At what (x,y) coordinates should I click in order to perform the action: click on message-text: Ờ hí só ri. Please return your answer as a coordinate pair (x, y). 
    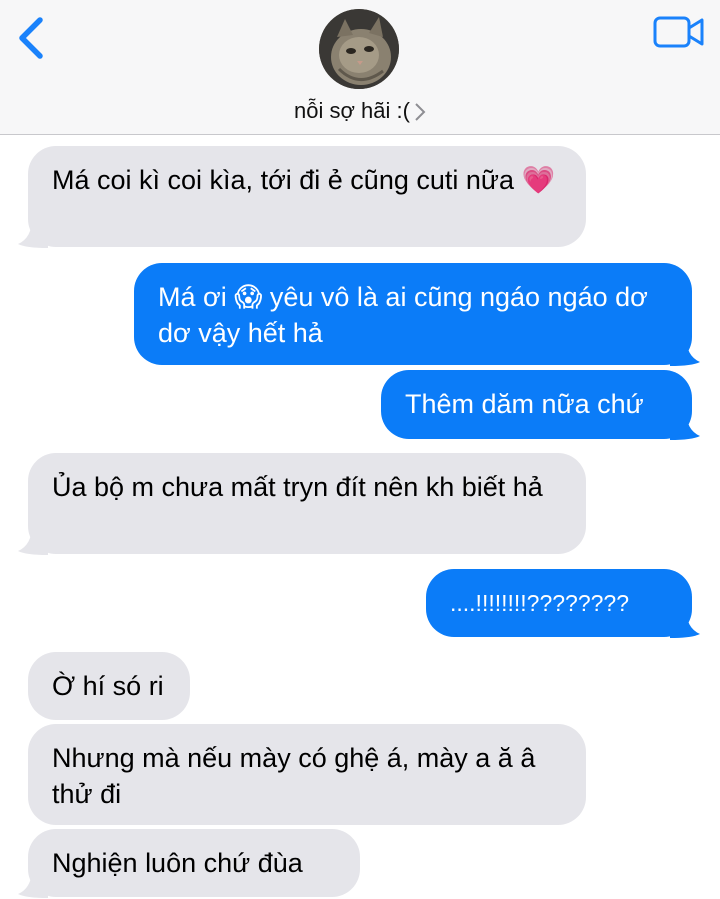
    Looking at the image, I should click on (108, 686).